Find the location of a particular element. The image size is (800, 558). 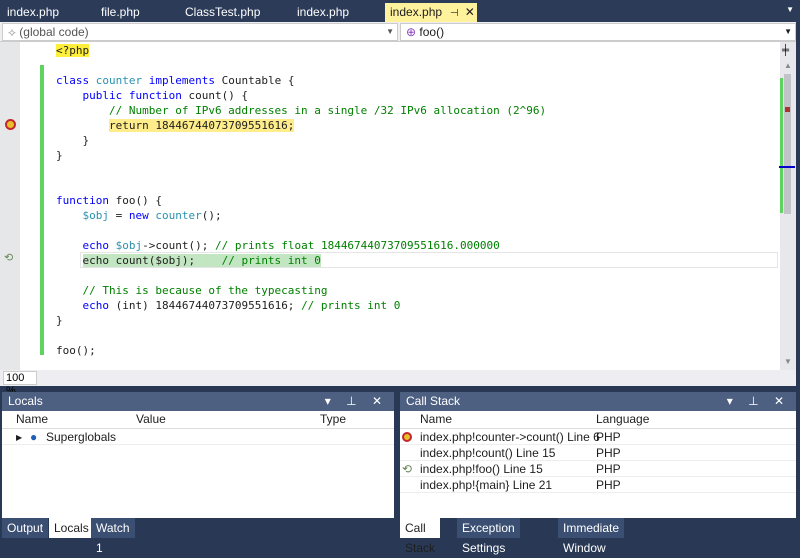

code-line: public function count() { is located at coordinates (152, 95).